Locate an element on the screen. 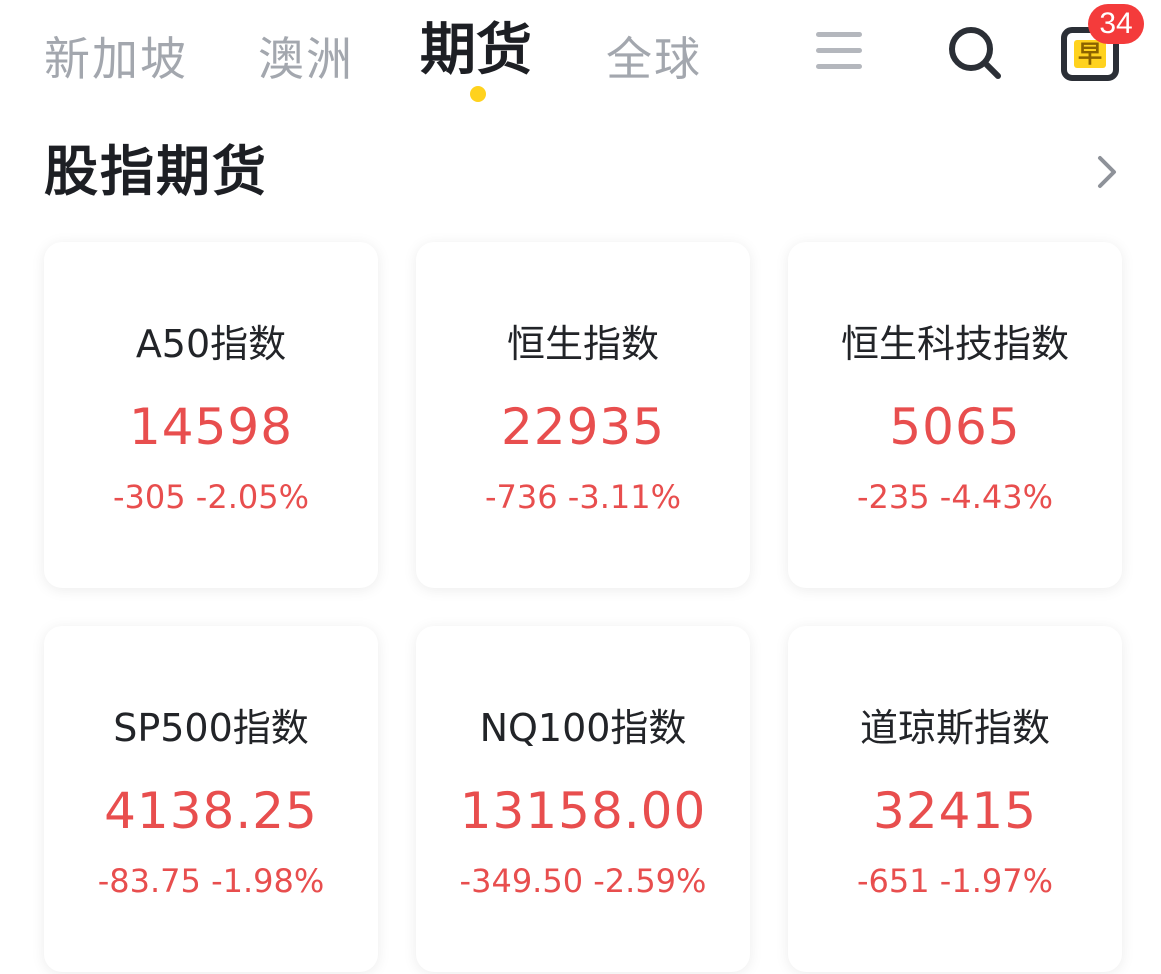  index-price: 14598 is located at coordinates (211, 427).